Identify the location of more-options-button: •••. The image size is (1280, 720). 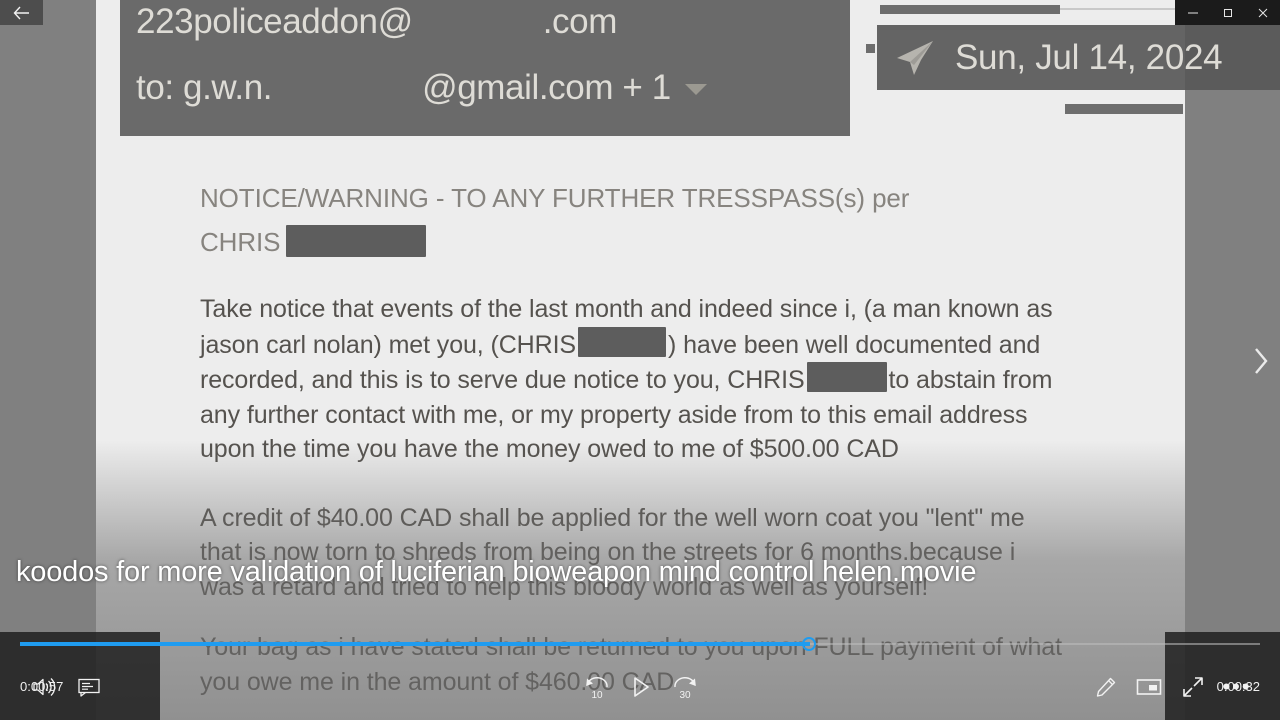
(1237, 687).